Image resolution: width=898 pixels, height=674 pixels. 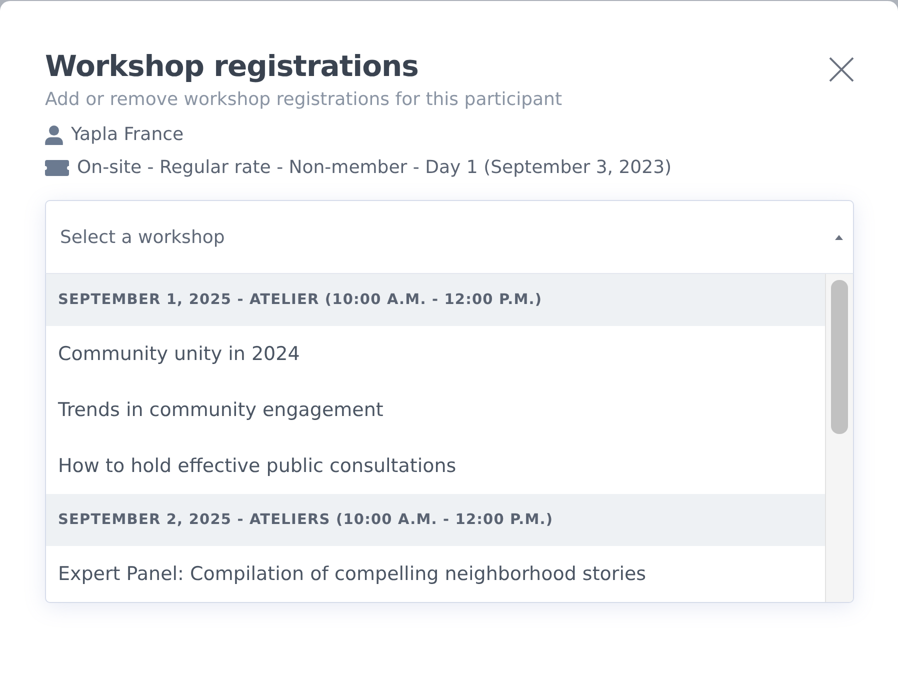 What do you see at coordinates (231, 66) in the screenshot?
I see `dialog-title: Workshop registrations` at bounding box center [231, 66].